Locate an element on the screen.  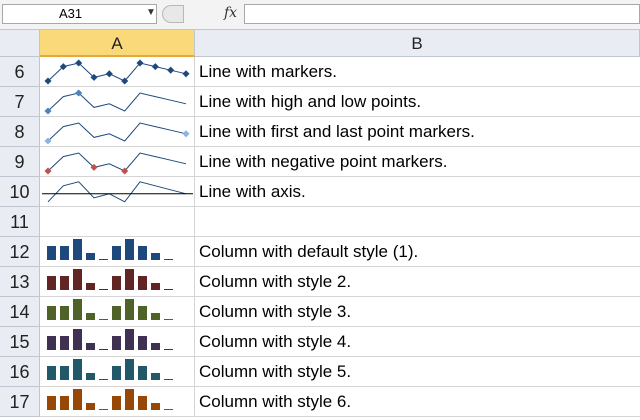
select-all-corner is located at coordinates (20, 43).